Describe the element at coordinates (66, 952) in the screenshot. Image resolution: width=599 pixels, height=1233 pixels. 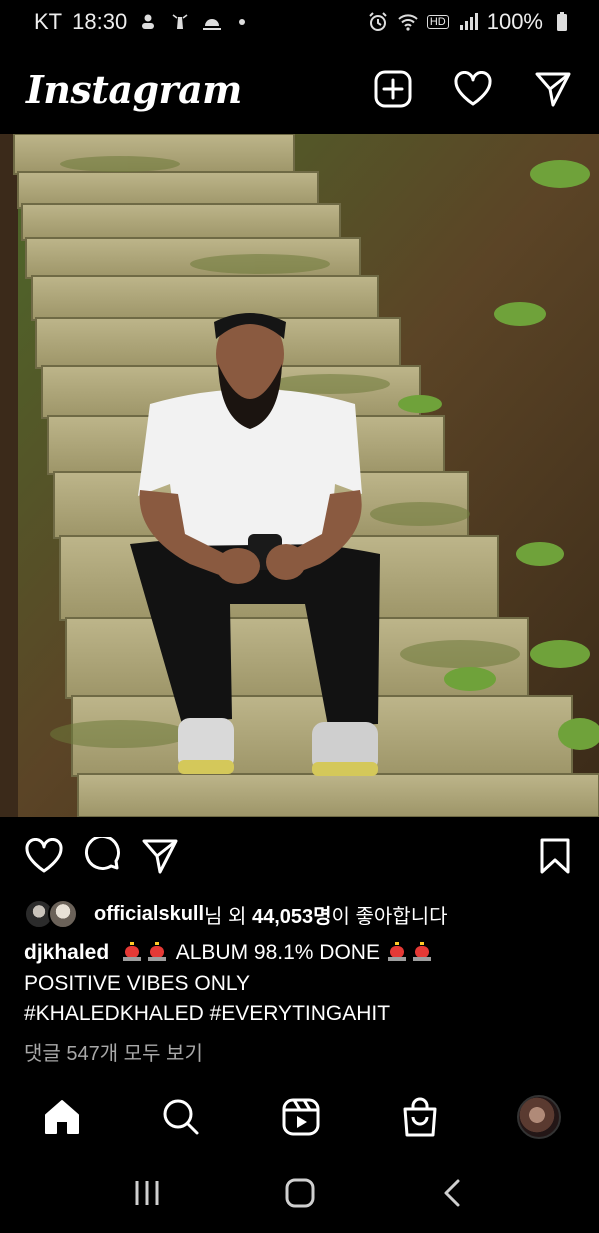
I see `caption-username: djkhaled` at that location.